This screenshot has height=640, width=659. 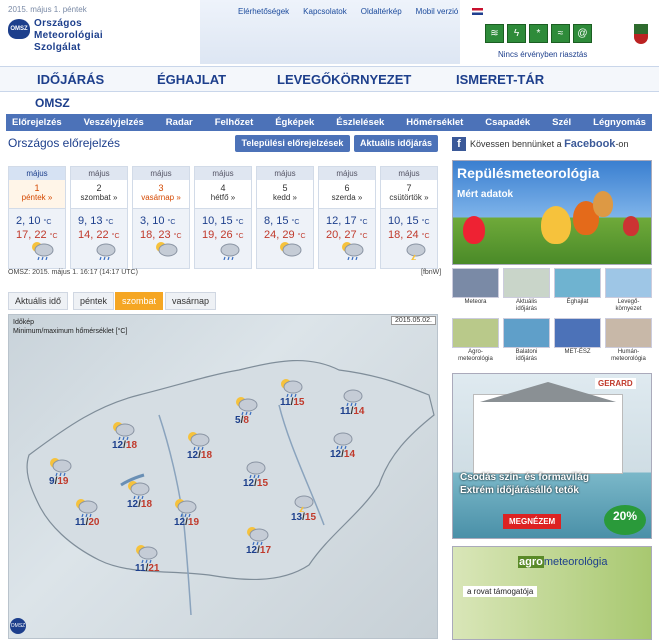 What do you see at coordinates (58, 481) in the screenshot?
I see `map-city-temp: 9/19` at bounding box center [58, 481].